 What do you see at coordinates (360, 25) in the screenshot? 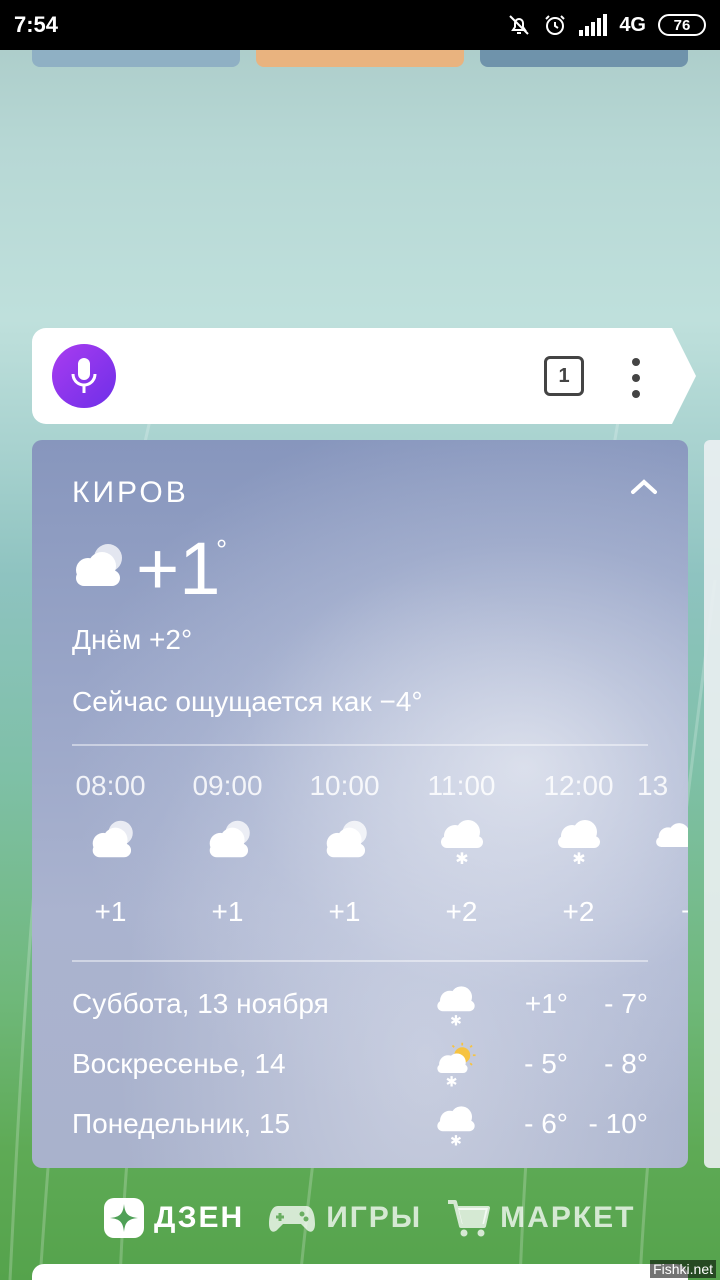
I see `status-bar: 7:54 4G 76` at bounding box center [360, 25].